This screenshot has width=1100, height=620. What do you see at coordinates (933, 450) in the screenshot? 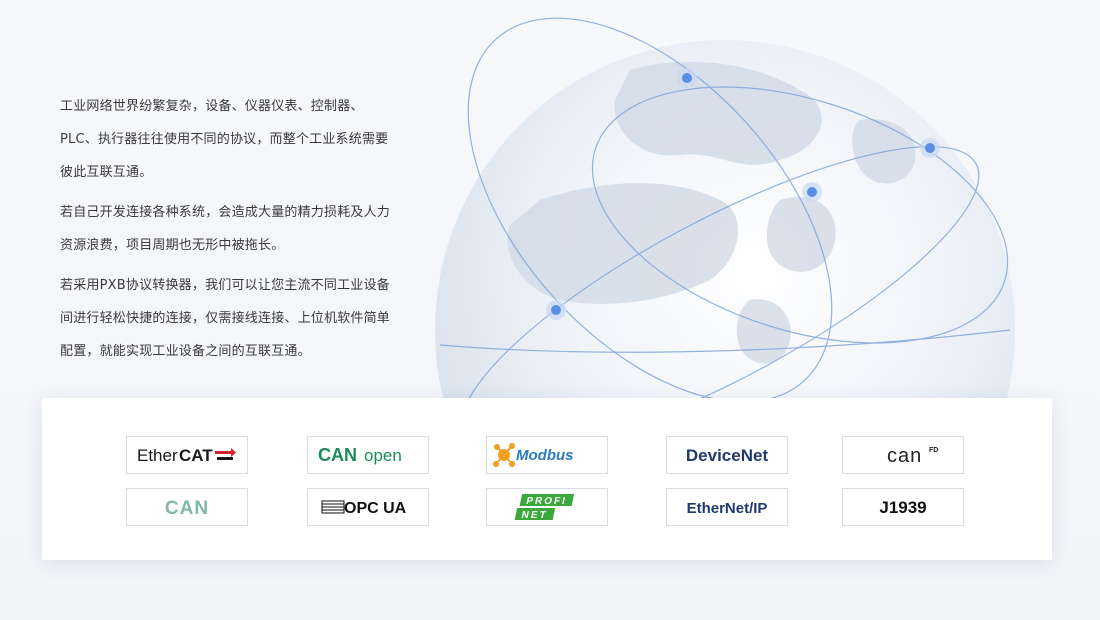
I see `canfd-sup: FD` at bounding box center [933, 450].